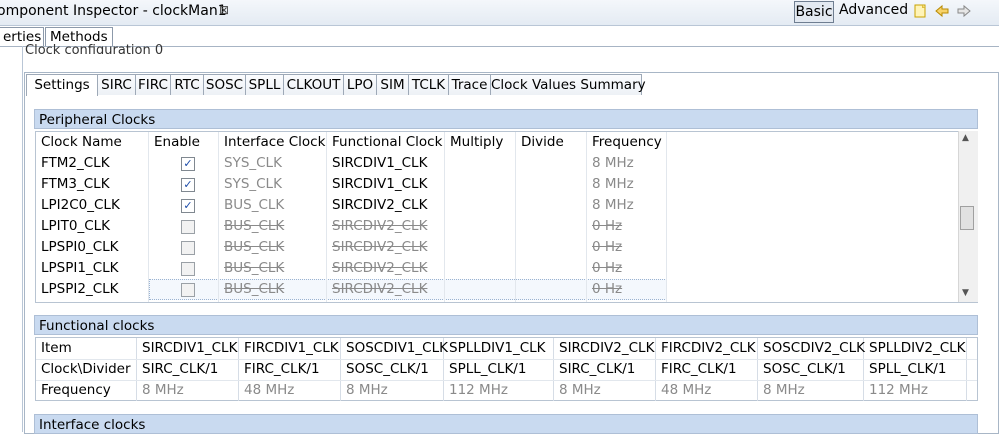 This screenshot has width=999, height=435. Describe the element at coordinates (812, 142) in the screenshot. I see `col-spacer` at that location.